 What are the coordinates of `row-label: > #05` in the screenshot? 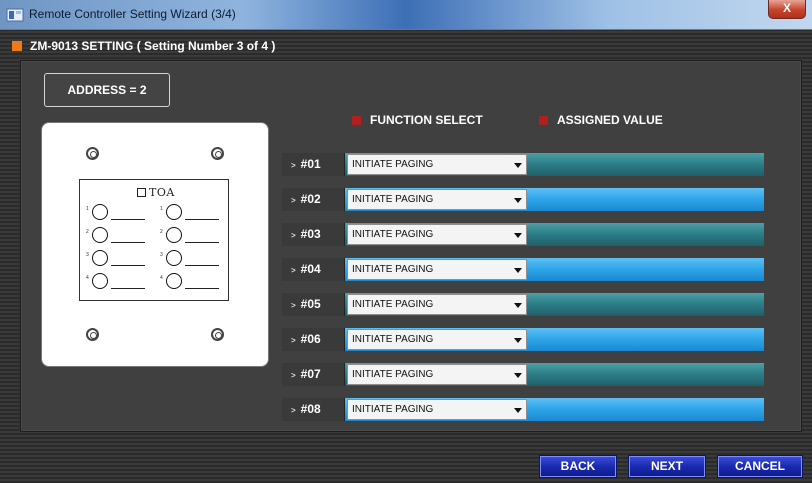 It's located at (313, 304).